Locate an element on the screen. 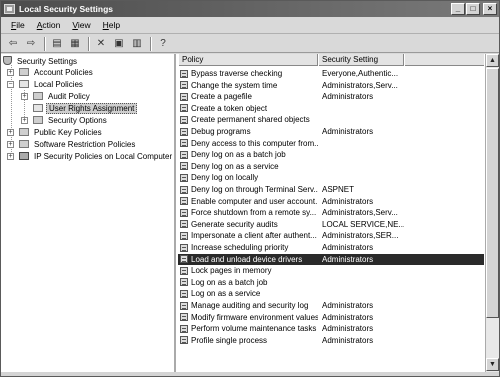 The image size is (500, 377). tree-node-label: Audit Policy is located at coordinates (69, 96).